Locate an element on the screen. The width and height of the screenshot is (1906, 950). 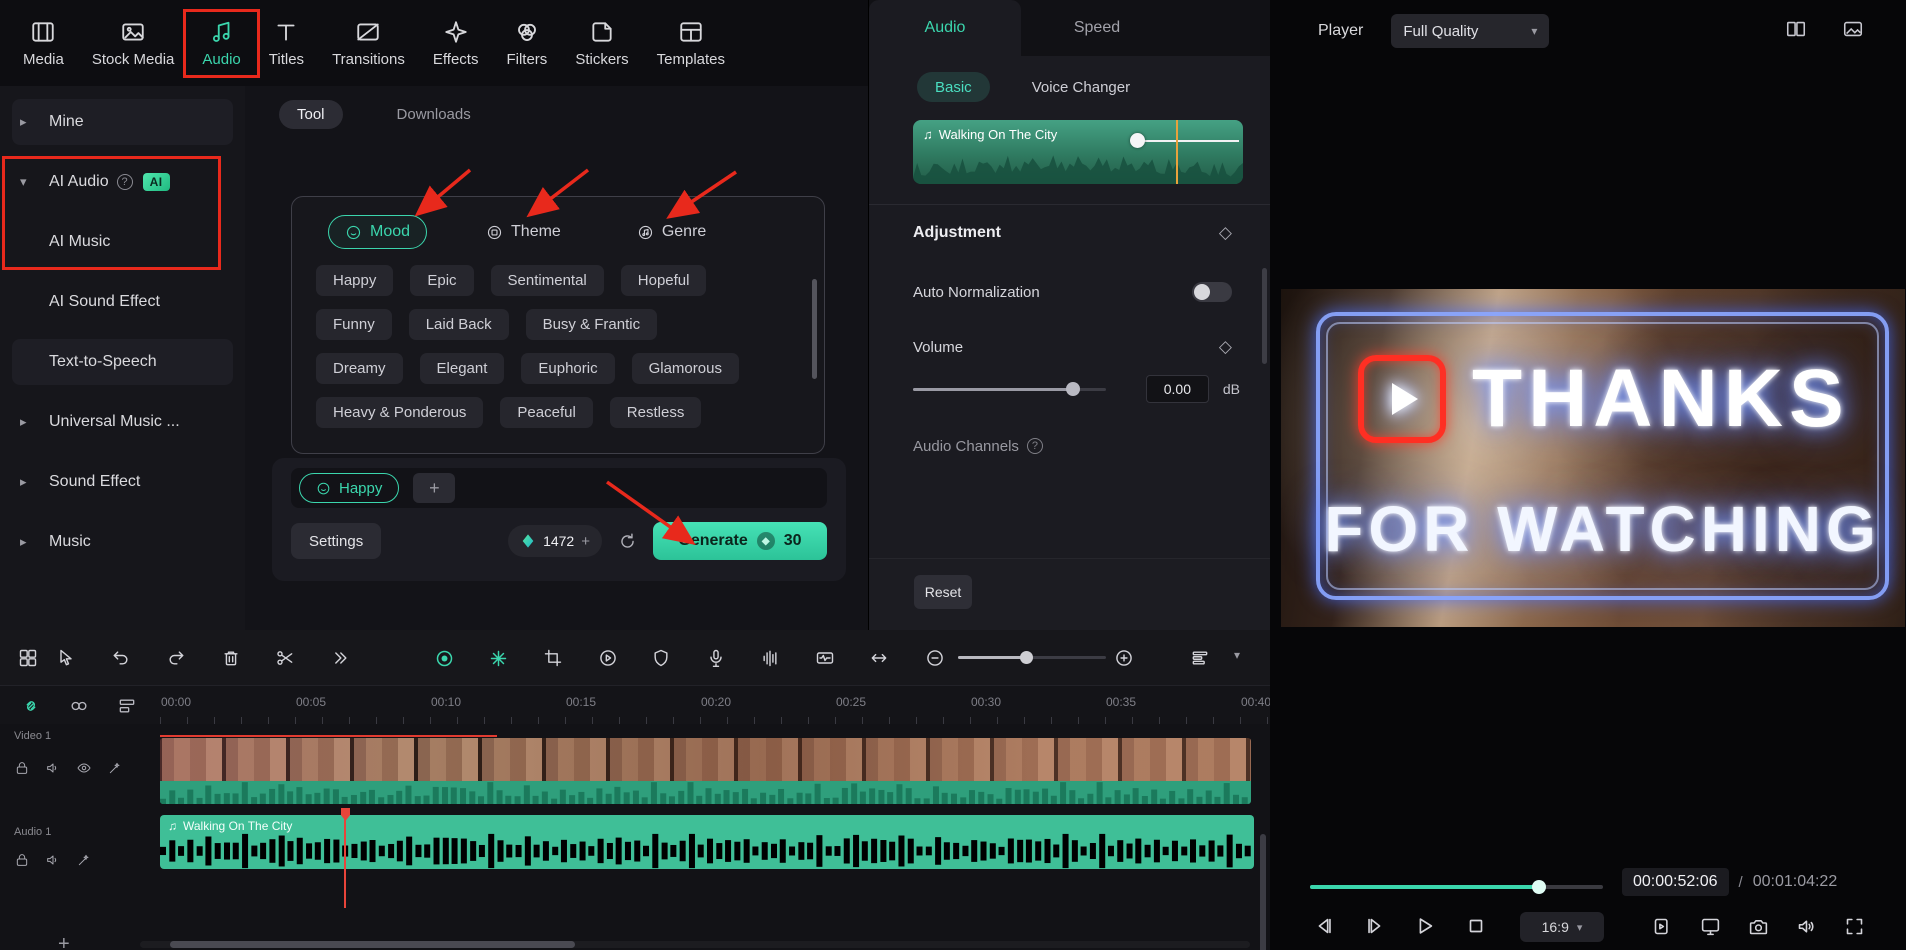
settings-button: Settings is located at coordinates (336, 541).